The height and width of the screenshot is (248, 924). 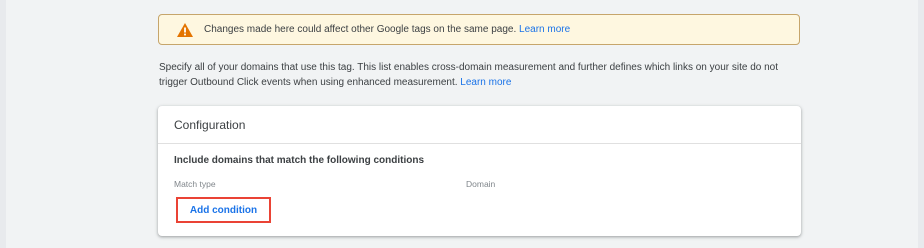 I want to click on configuration-header: Configuration, so click(x=479, y=125).